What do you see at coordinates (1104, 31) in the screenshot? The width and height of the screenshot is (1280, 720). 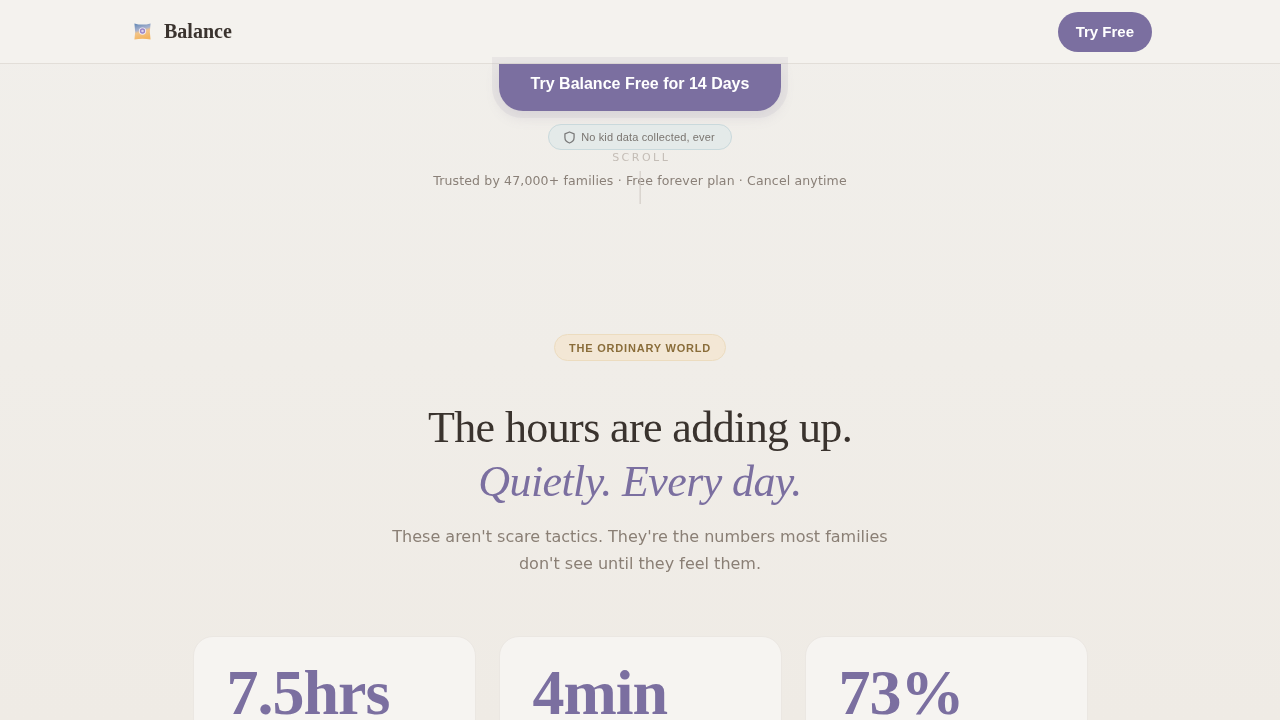 I see `try-free-button: Try Free` at bounding box center [1104, 31].